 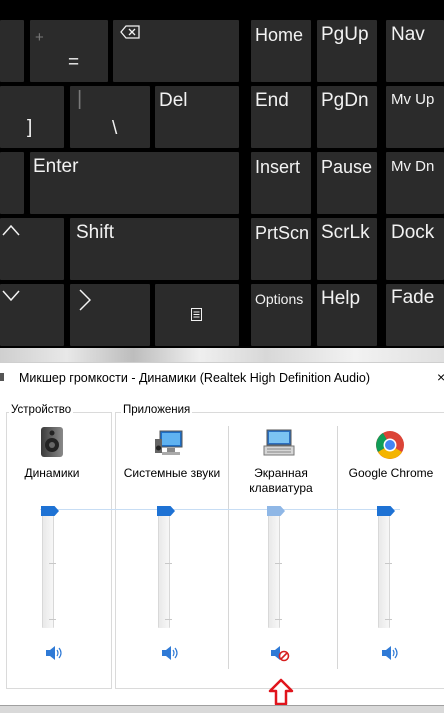 What do you see at coordinates (282, 233) in the screenshot?
I see `key-prtscn-label: PrtScn` at bounding box center [282, 233].